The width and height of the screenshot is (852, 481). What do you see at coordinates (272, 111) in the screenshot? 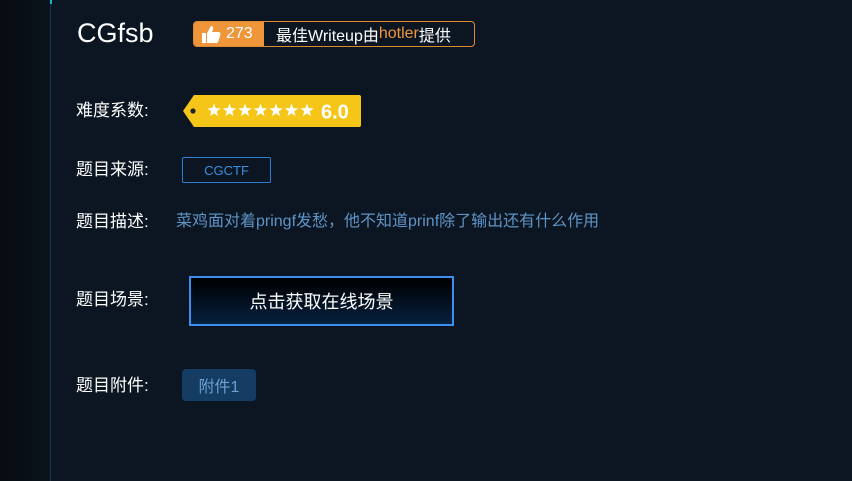
I see `difficulty-rating-tag: 6.0` at bounding box center [272, 111].